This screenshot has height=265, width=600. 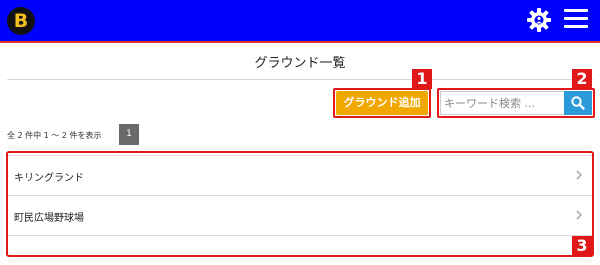 What do you see at coordinates (300, 215) in the screenshot?
I see `list-item: 町民広場野球場` at bounding box center [300, 215].